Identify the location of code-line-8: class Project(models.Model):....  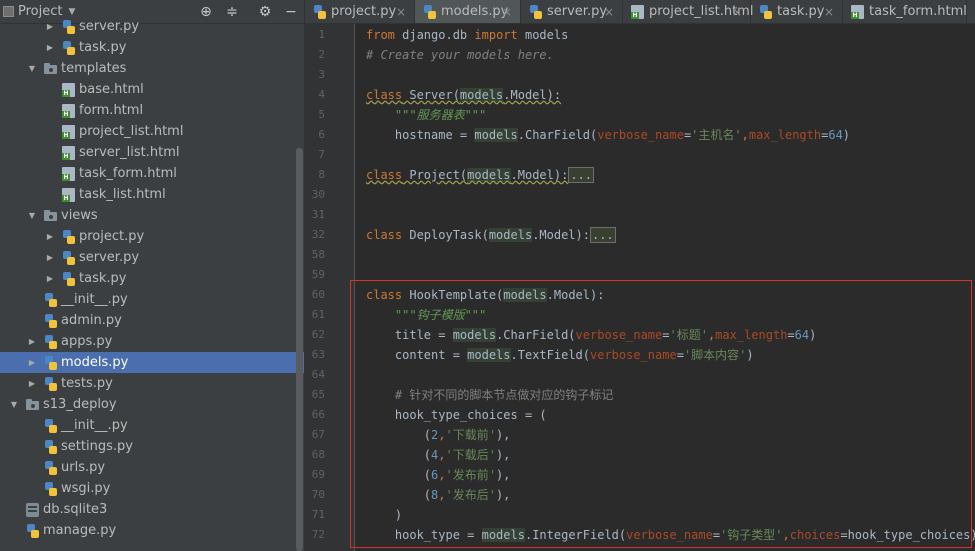
(480, 175).